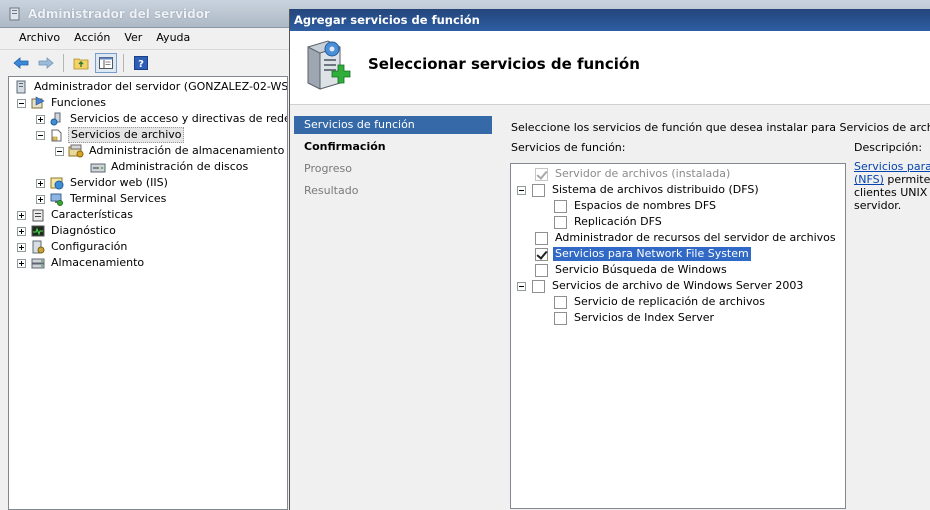 This screenshot has height=510, width=930. Describe the element at coordinates (21, 87) in the screenshot. I see `server-icon` at that location.